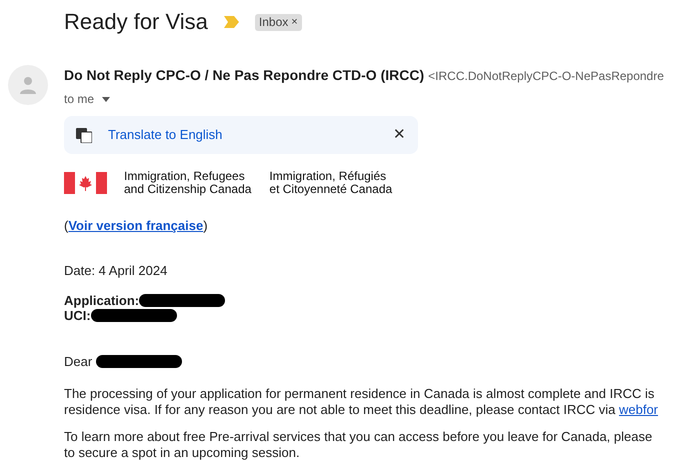 Image resolution: width=675 pixels, height=461 pixels. What do you see at coordinates (638, 409) in the screenshot?
I see `webform-link: webfor` at bounding box center [638, 409].